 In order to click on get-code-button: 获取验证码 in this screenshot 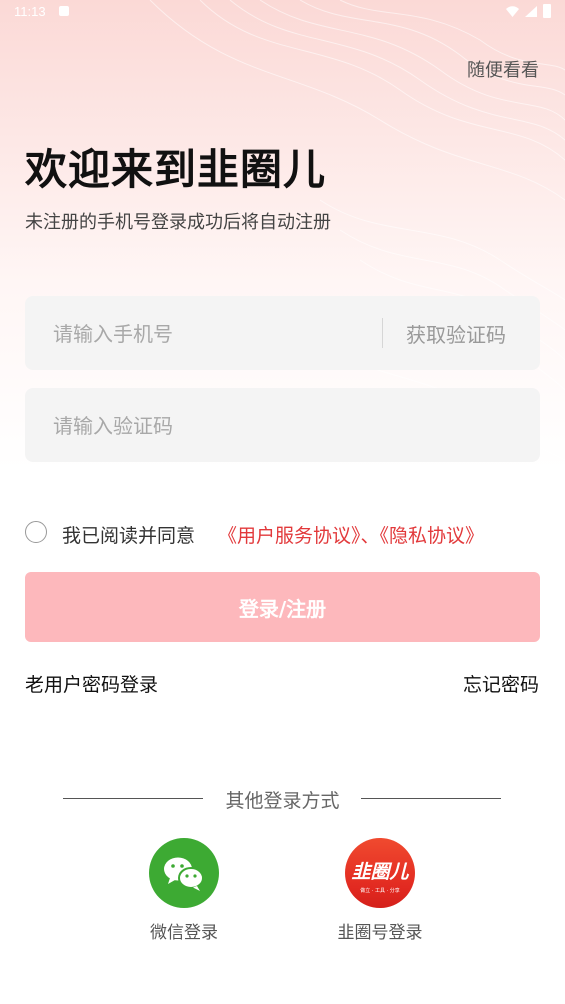, I will do `click(456, 333)`.